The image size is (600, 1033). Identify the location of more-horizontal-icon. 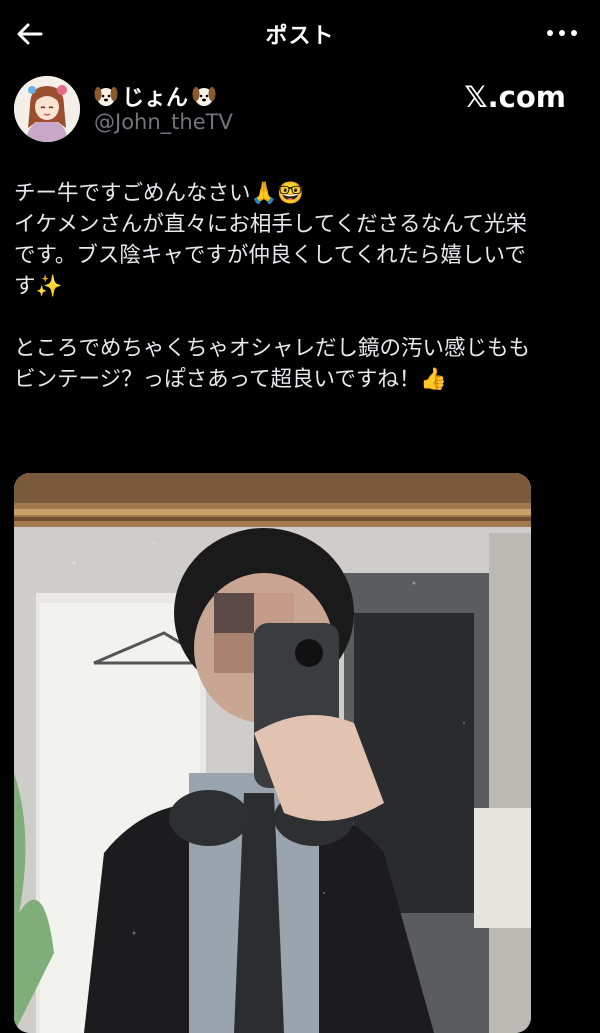
(562, 33).